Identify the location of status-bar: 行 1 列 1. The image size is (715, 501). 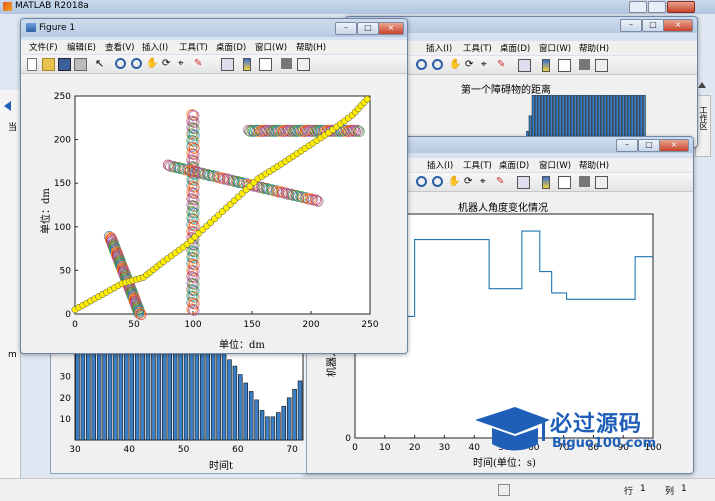
(357, 489).